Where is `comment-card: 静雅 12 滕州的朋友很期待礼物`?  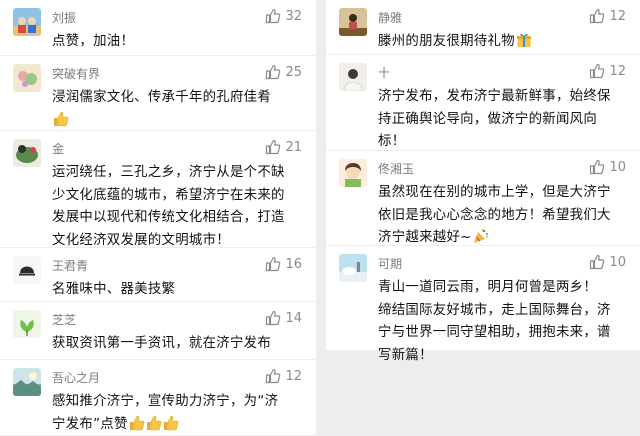
comment-card: 静雅 12 滕州的朋友很期待礼物 is located at coordinates (483, 27).